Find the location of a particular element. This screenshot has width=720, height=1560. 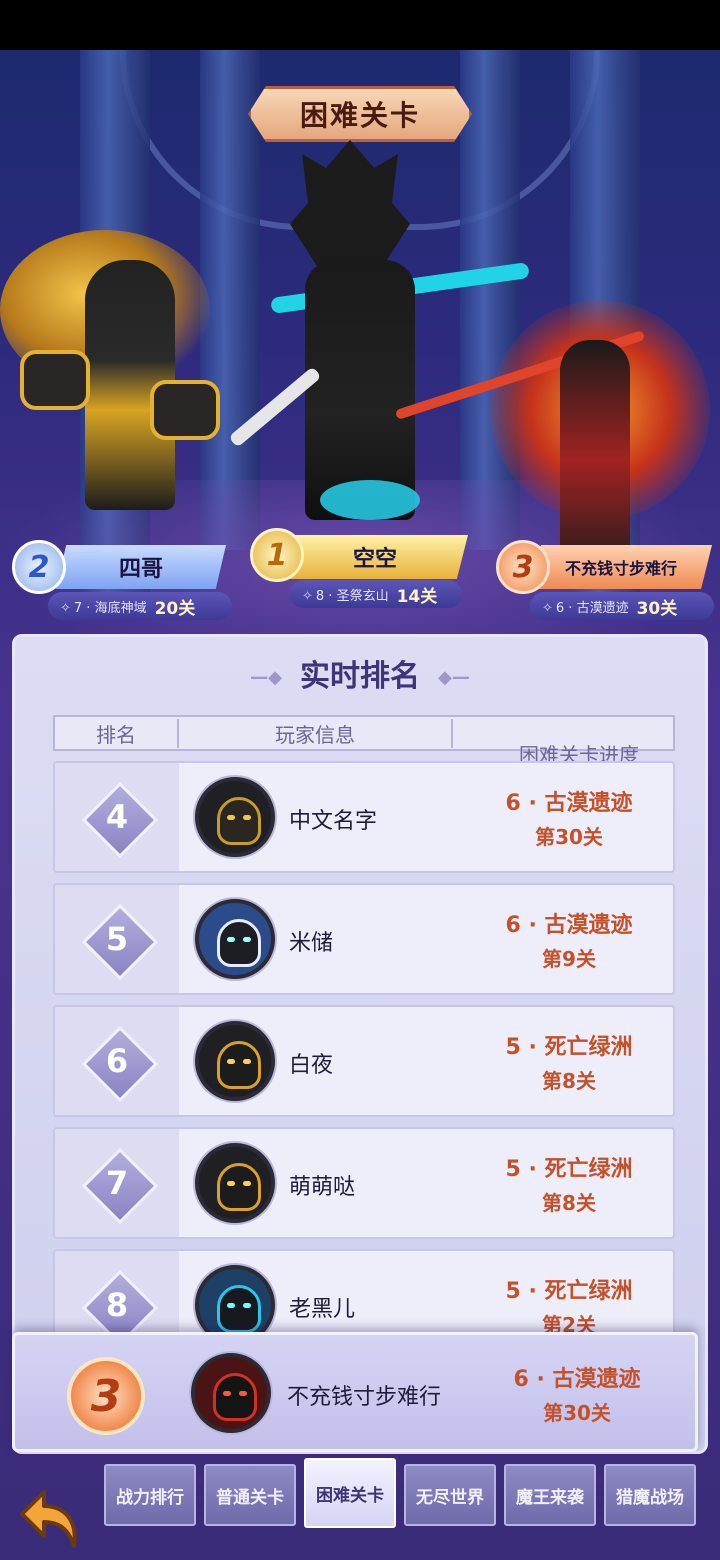

rank-diamond-icon: 7 is located at coordinates (117, 1183).